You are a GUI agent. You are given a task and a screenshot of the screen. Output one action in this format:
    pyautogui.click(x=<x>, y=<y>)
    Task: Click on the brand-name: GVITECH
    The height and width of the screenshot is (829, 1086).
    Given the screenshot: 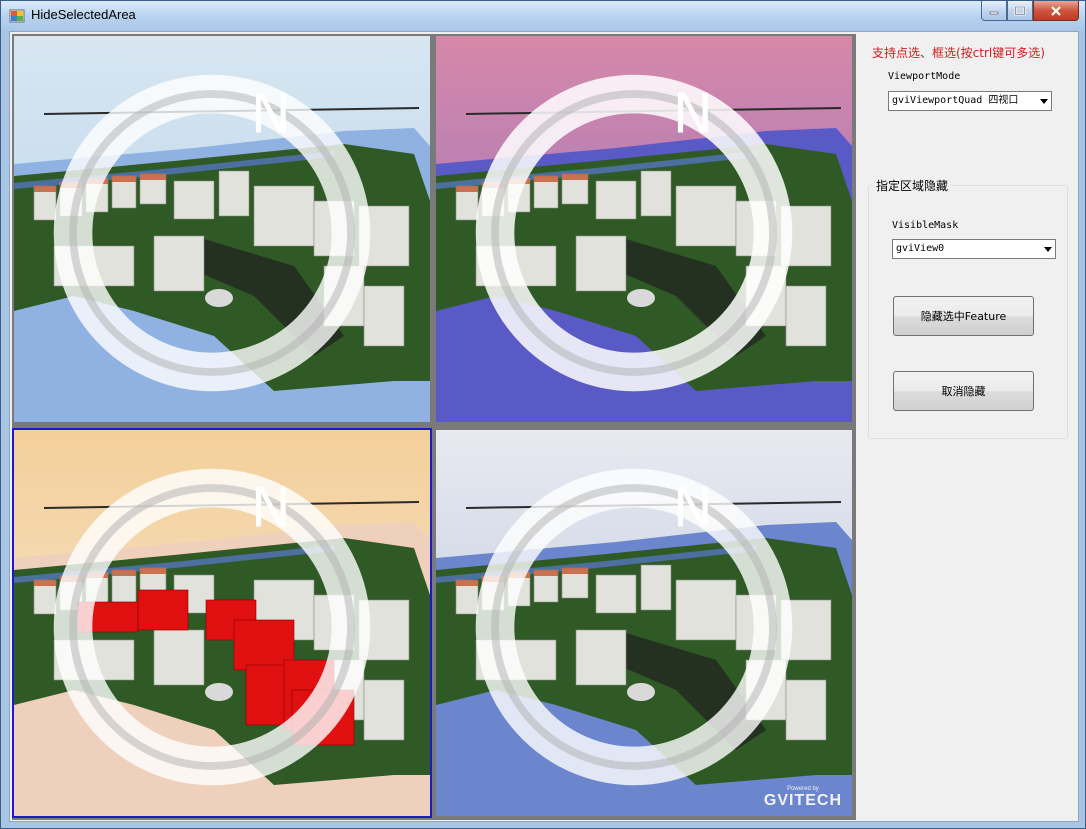 What is the action you would take?
    pyautogui.click(x=802, y=800)
    